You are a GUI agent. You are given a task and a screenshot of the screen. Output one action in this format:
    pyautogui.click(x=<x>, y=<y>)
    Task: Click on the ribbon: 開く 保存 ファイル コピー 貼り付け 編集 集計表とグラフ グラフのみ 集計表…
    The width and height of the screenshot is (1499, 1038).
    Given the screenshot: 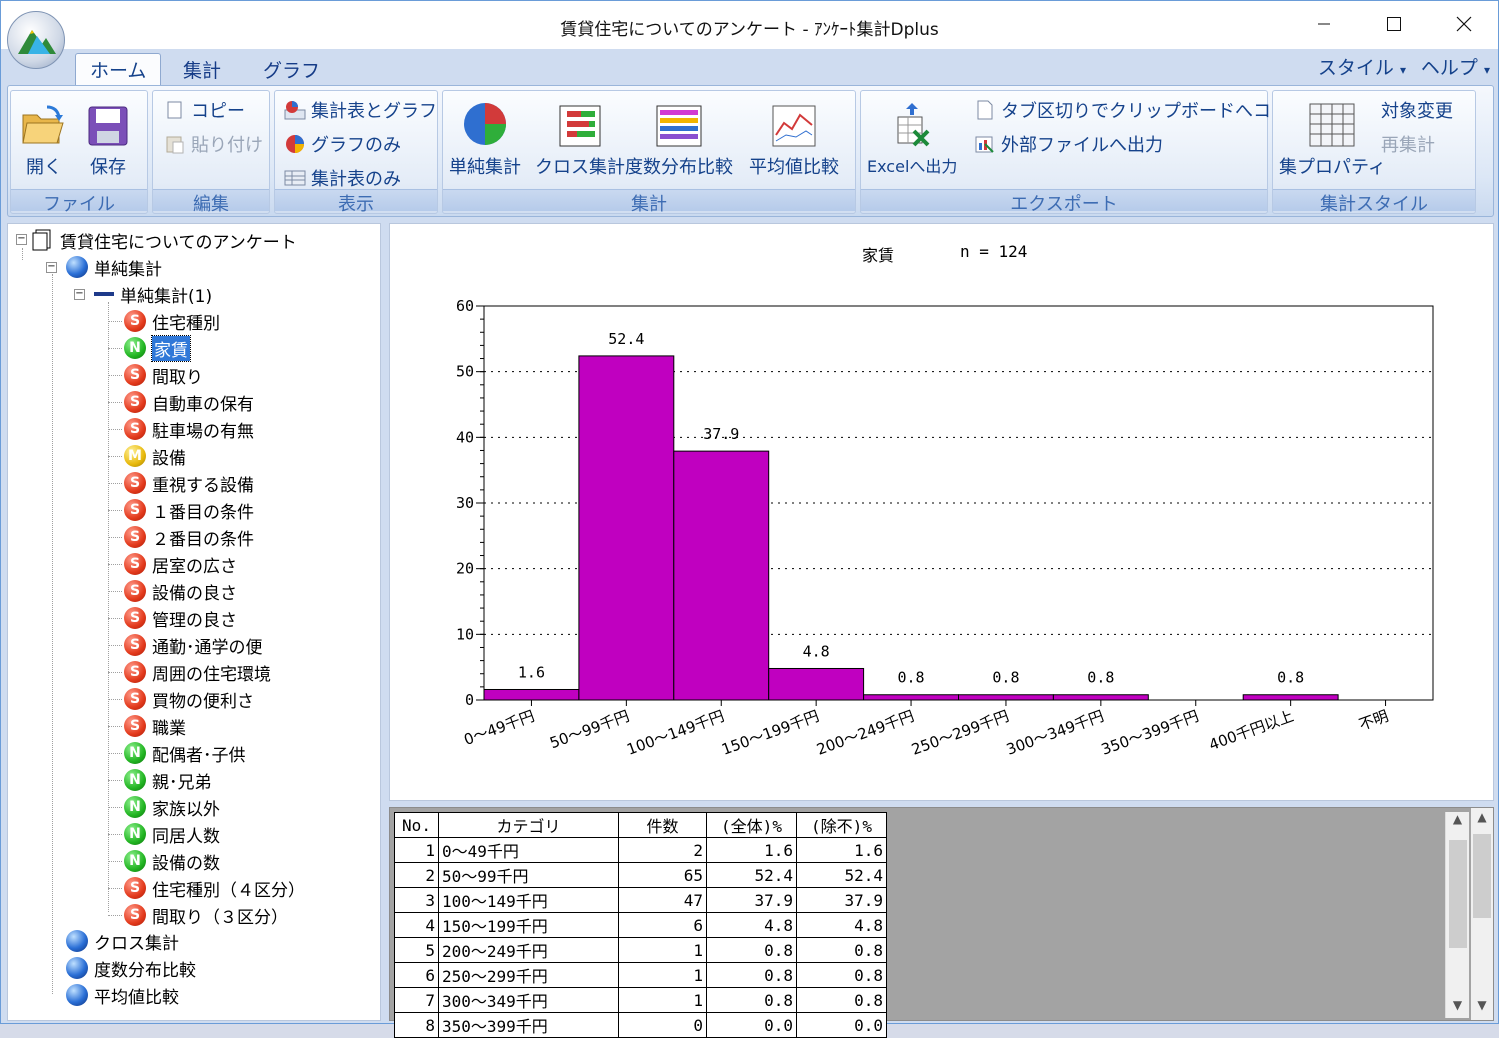 What is the action you would take?
    pyautogui.click(x=750, y=151)
    